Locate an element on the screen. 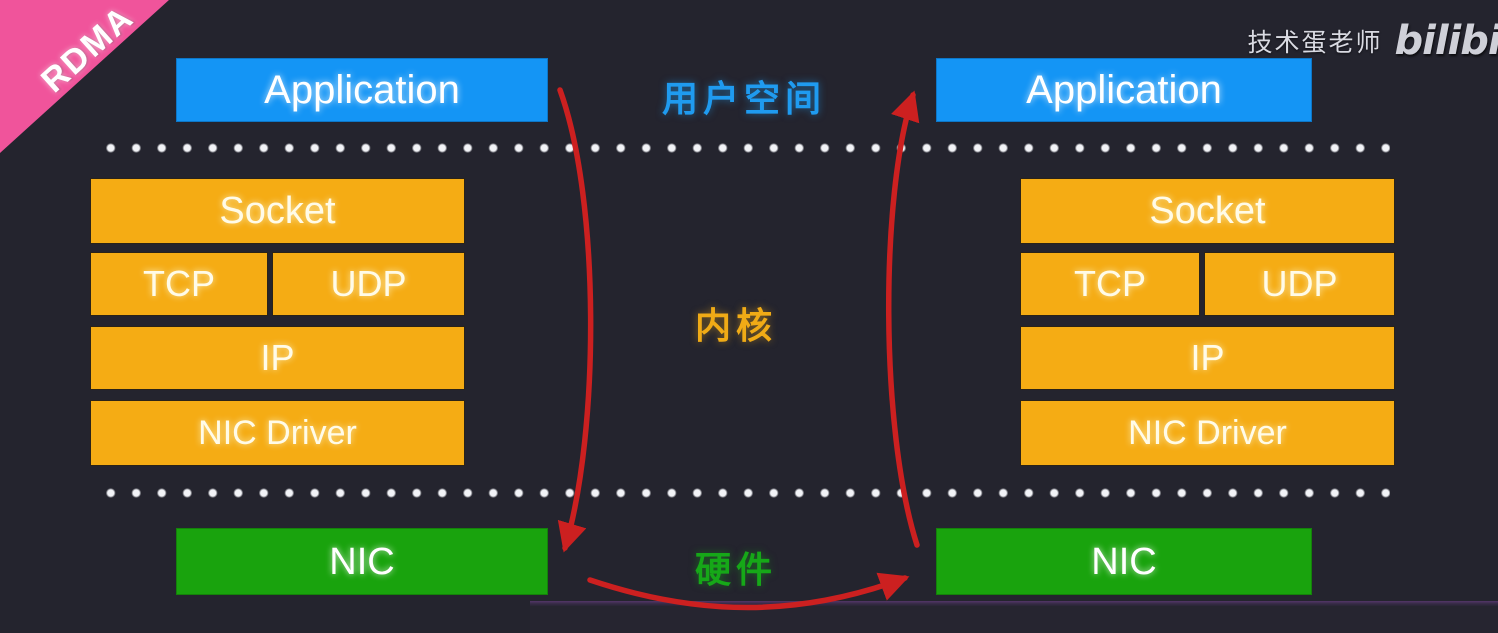 This screenshot has width=1498, height=633. left-nic-label: NIC is located at coordinates (362, 561).